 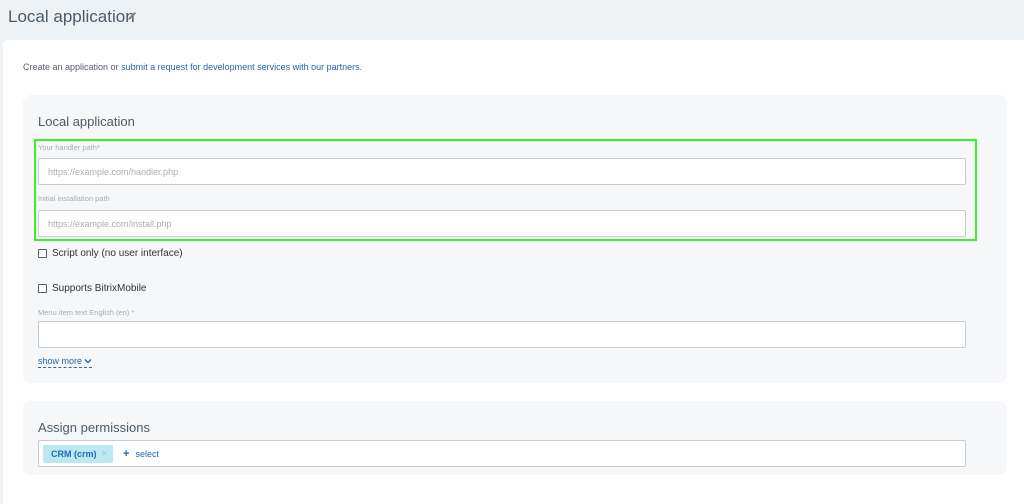 I want to click on page-header: Local application, so click(x=512, y=20).